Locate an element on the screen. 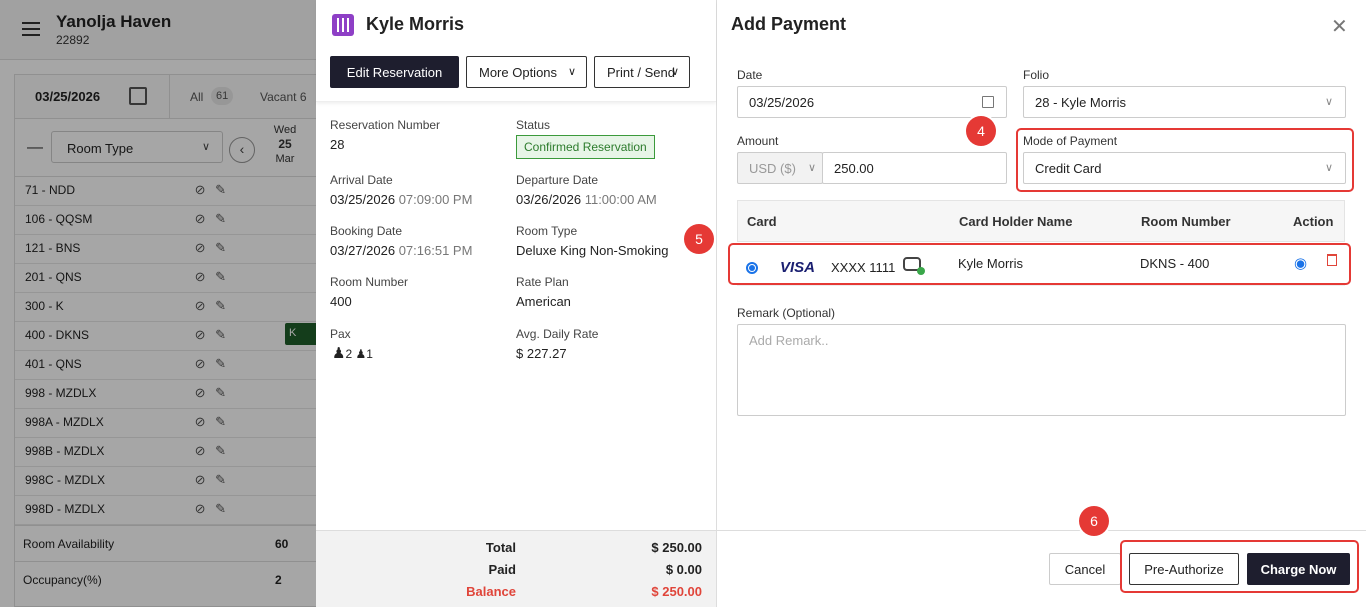 Image resolution: width=1366 pixels, height=607 pixels. date-label: Date is located at coordinates (750, 75).